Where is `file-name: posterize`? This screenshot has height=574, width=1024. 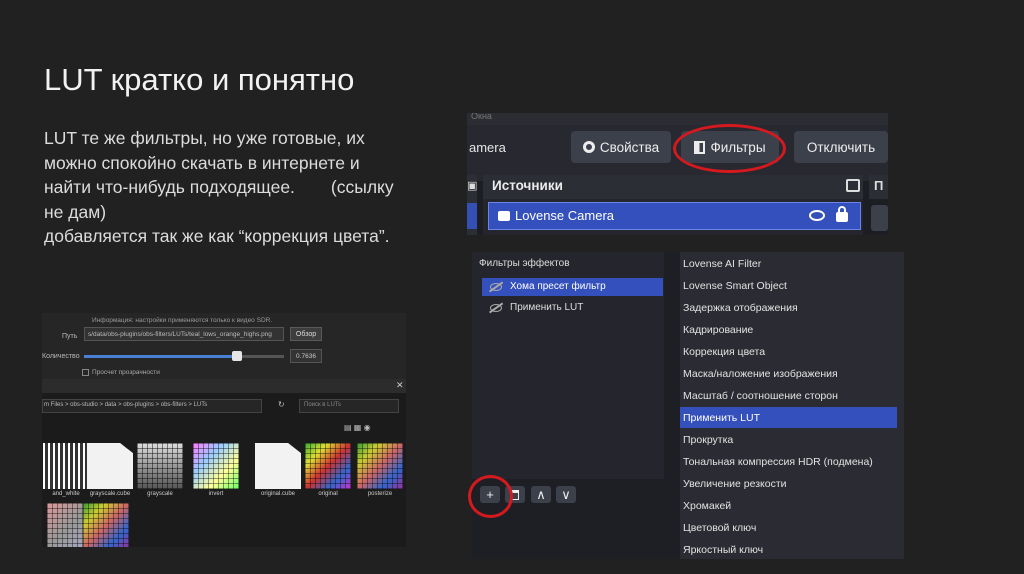 file-name: posterize is located at coordinates (380, 494).